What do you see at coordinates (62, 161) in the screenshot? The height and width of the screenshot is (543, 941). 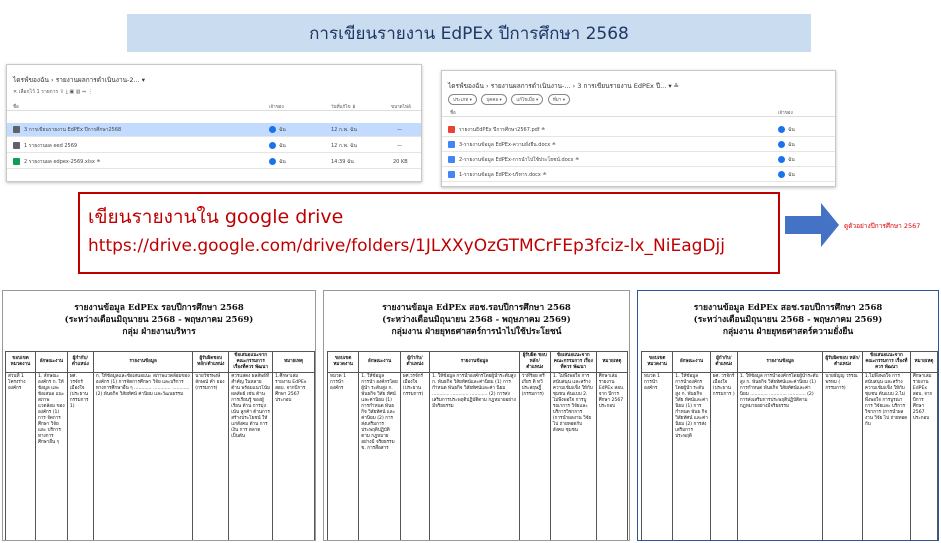 I see `file-name: 2 รายงานผล edpex-2569.xlsx ≗` at bounding box center [62, 161].